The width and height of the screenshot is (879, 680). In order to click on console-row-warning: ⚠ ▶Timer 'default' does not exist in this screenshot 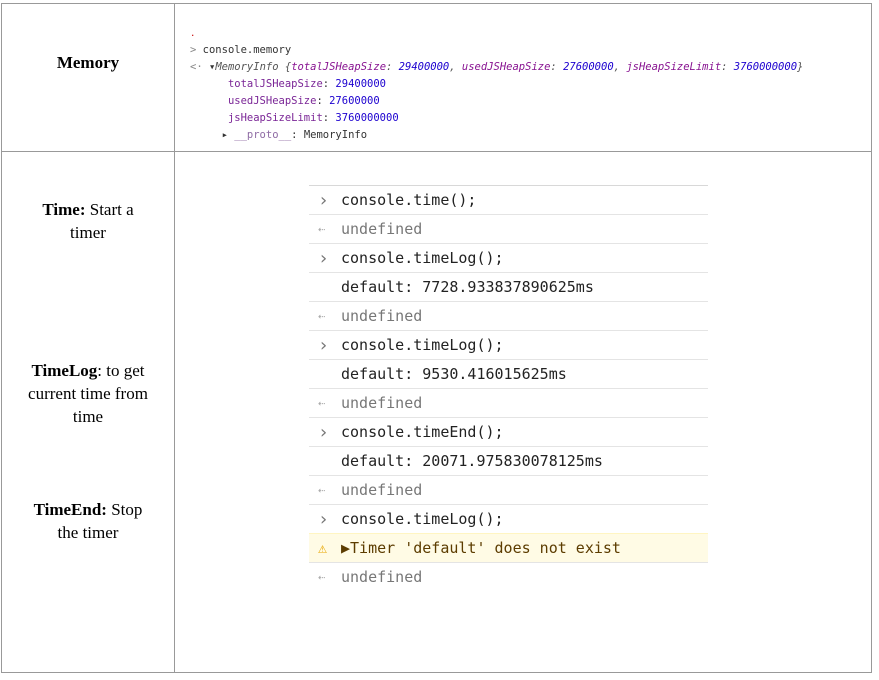, I will do `click(508, 547)`.